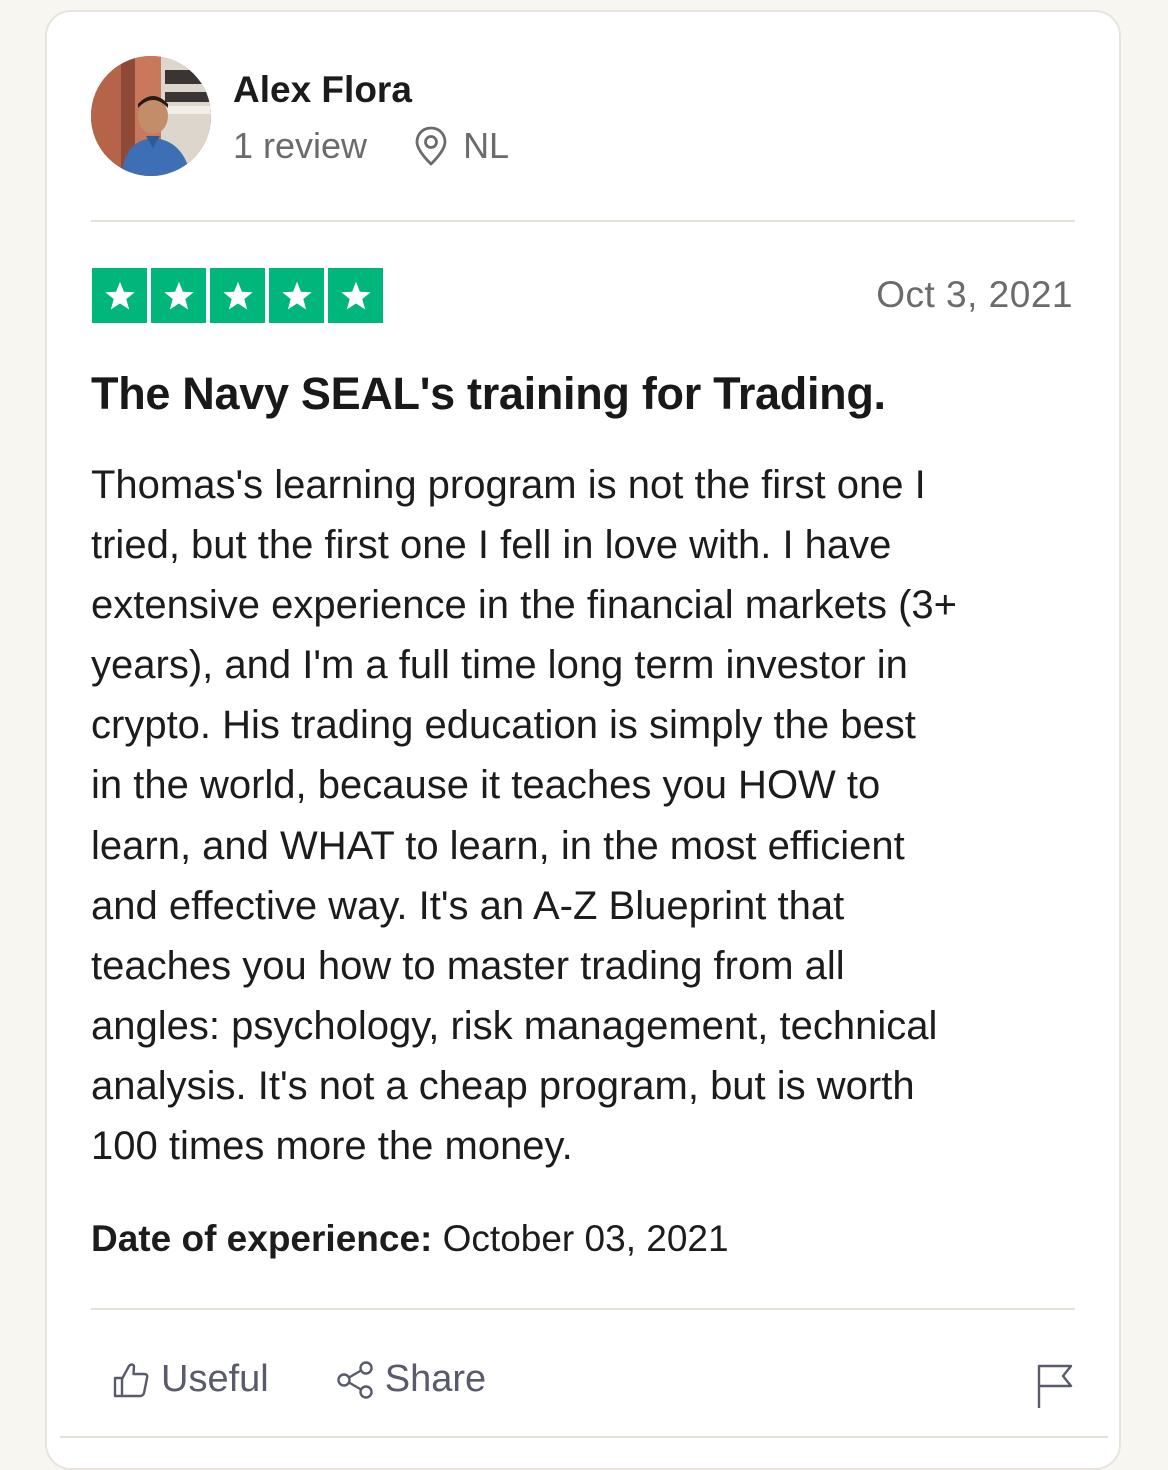  I want to click on review-title: The Navy SEAL's training for Trading., so click(488, 394).